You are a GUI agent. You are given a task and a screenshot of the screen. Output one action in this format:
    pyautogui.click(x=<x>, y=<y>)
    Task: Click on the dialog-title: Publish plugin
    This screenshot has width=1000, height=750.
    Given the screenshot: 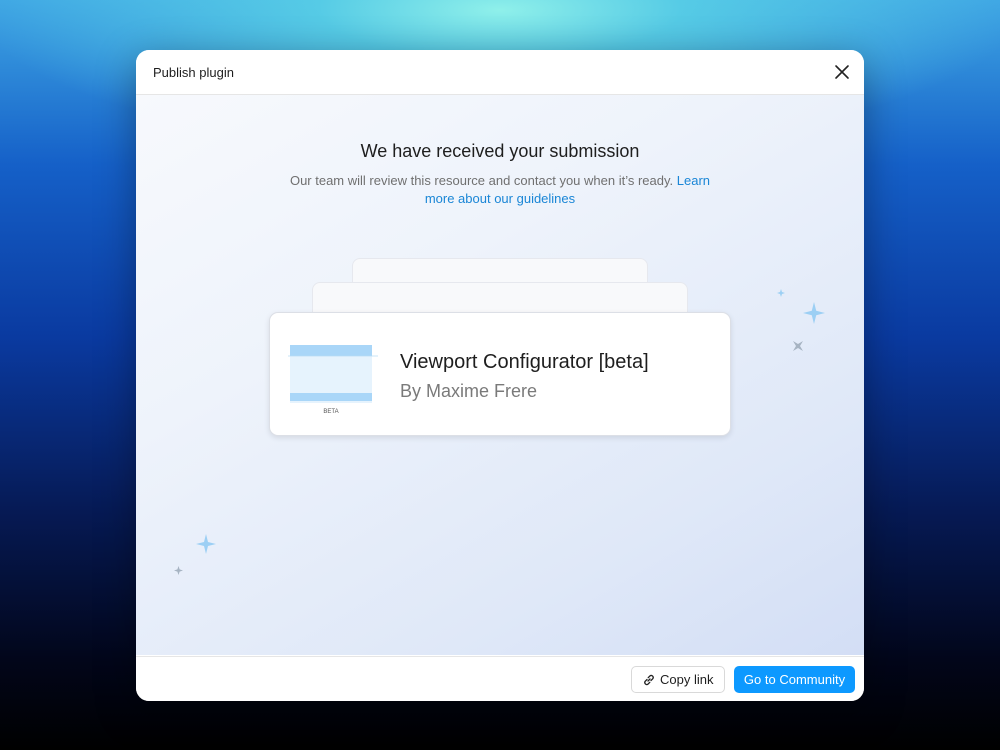 What is the action you would take?
    pyautogui.click(x=193, y=72)
    